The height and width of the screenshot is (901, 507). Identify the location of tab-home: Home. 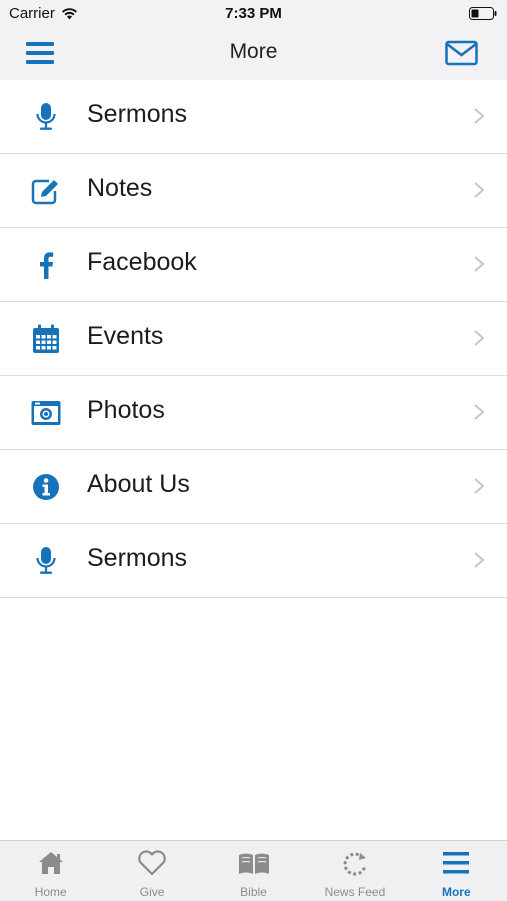
(50, 871).